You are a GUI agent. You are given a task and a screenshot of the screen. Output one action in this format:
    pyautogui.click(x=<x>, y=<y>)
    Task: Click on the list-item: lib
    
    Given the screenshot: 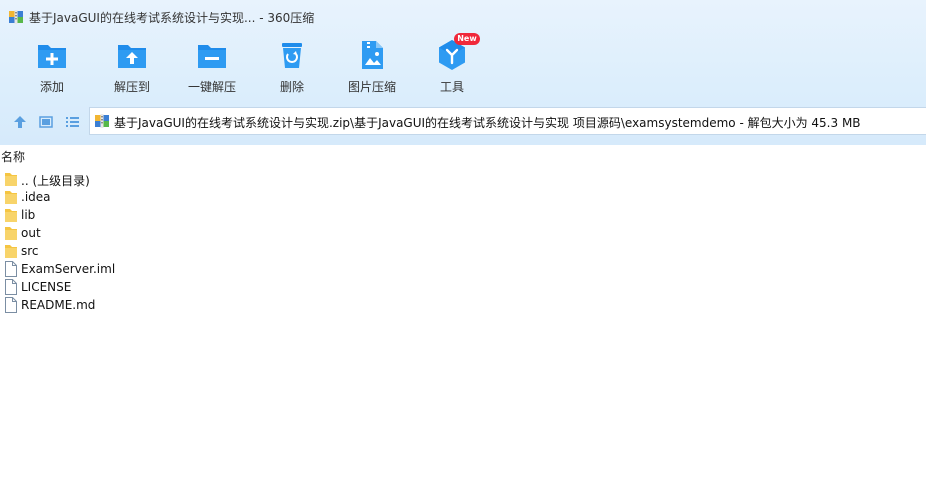 What is the action you would take?
    pyautogui.click(x=154, y=215)
    